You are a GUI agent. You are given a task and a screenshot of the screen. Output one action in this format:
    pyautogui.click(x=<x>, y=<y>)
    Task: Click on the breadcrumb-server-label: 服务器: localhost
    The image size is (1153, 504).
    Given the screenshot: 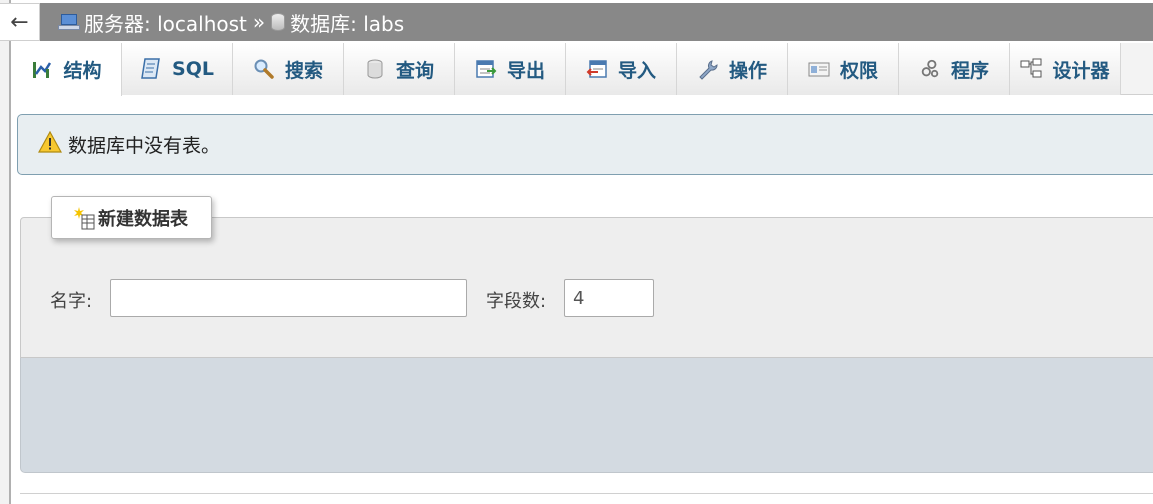 What is the action you would take?
    pyautogui.click(x=165, y=22)
    